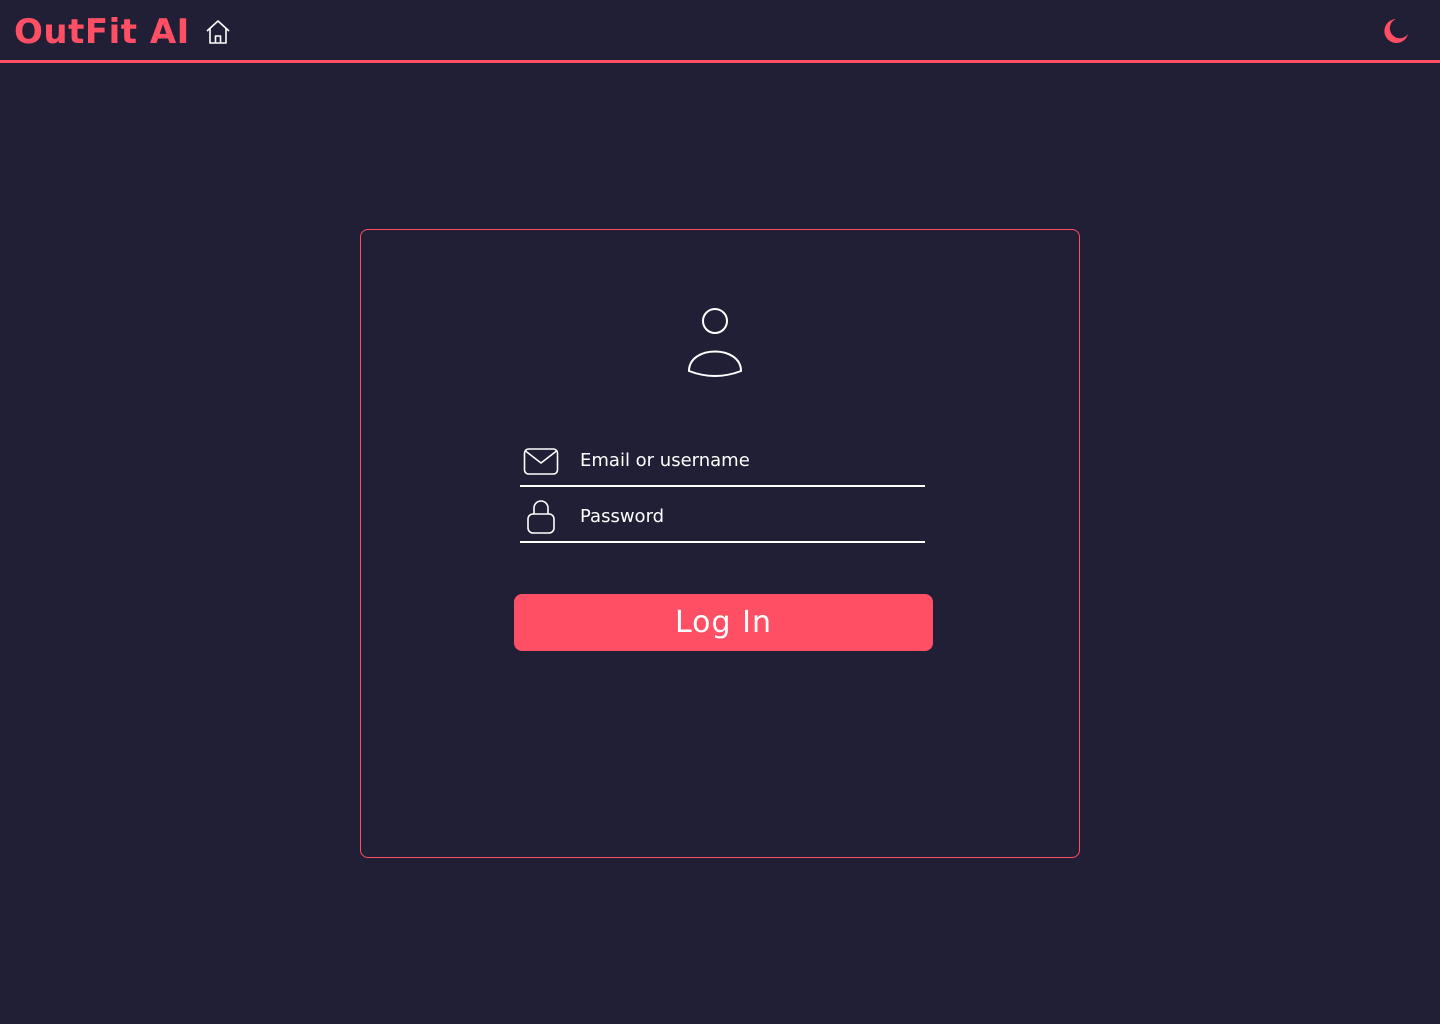  I want to click on home-icon, so click(218, 32).